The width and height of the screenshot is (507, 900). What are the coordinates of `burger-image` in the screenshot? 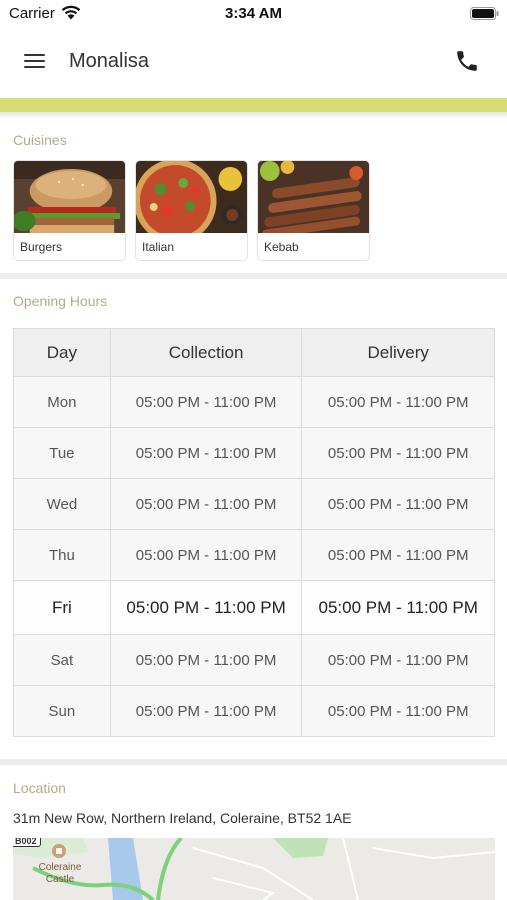 It's located at (69, 197).